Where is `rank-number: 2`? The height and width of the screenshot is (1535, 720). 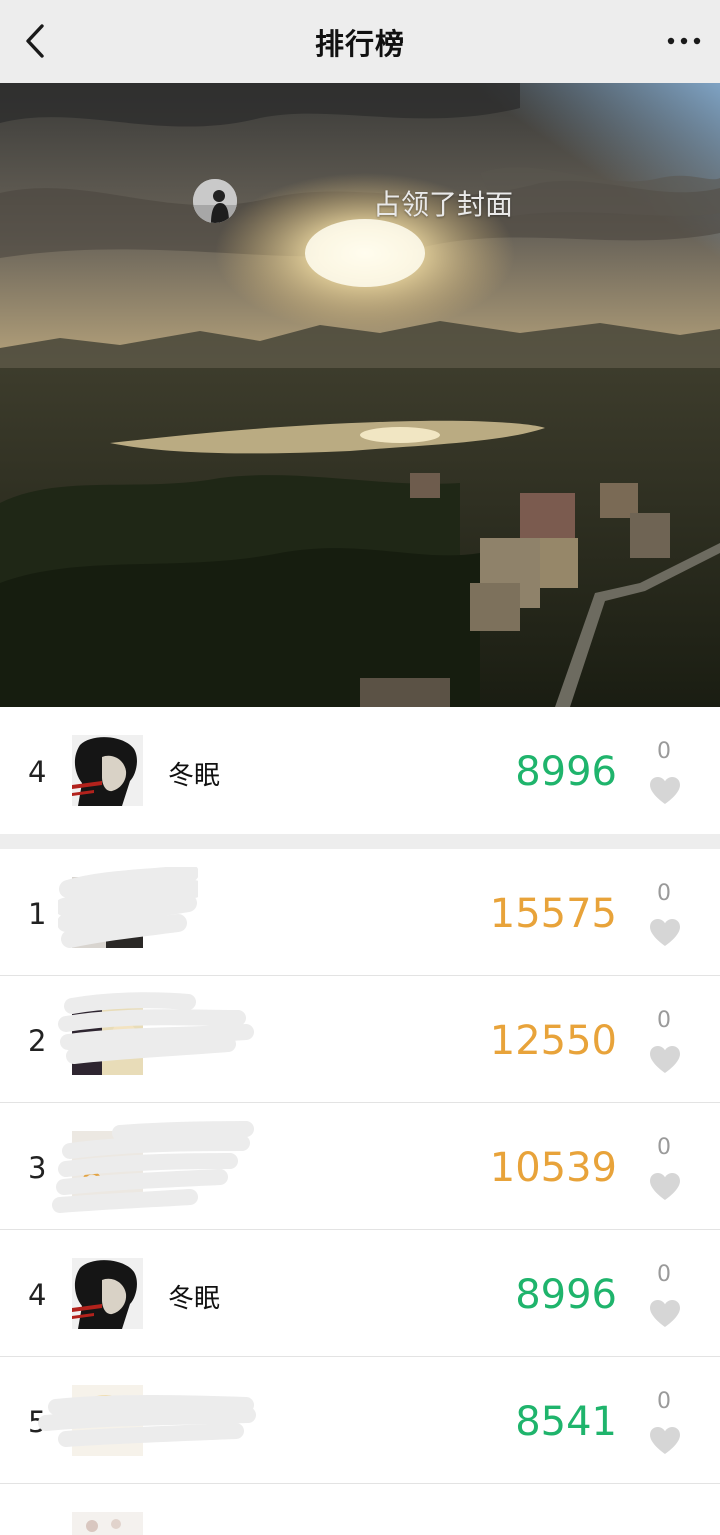 rank-number: 2 is located at coordinates (37, 1041).